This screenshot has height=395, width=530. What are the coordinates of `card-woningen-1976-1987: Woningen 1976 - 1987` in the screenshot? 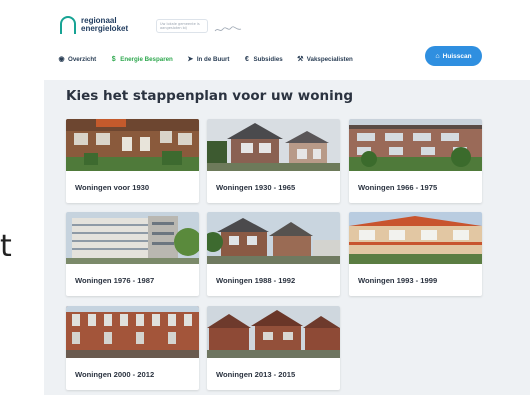 It's located at (132, 254).